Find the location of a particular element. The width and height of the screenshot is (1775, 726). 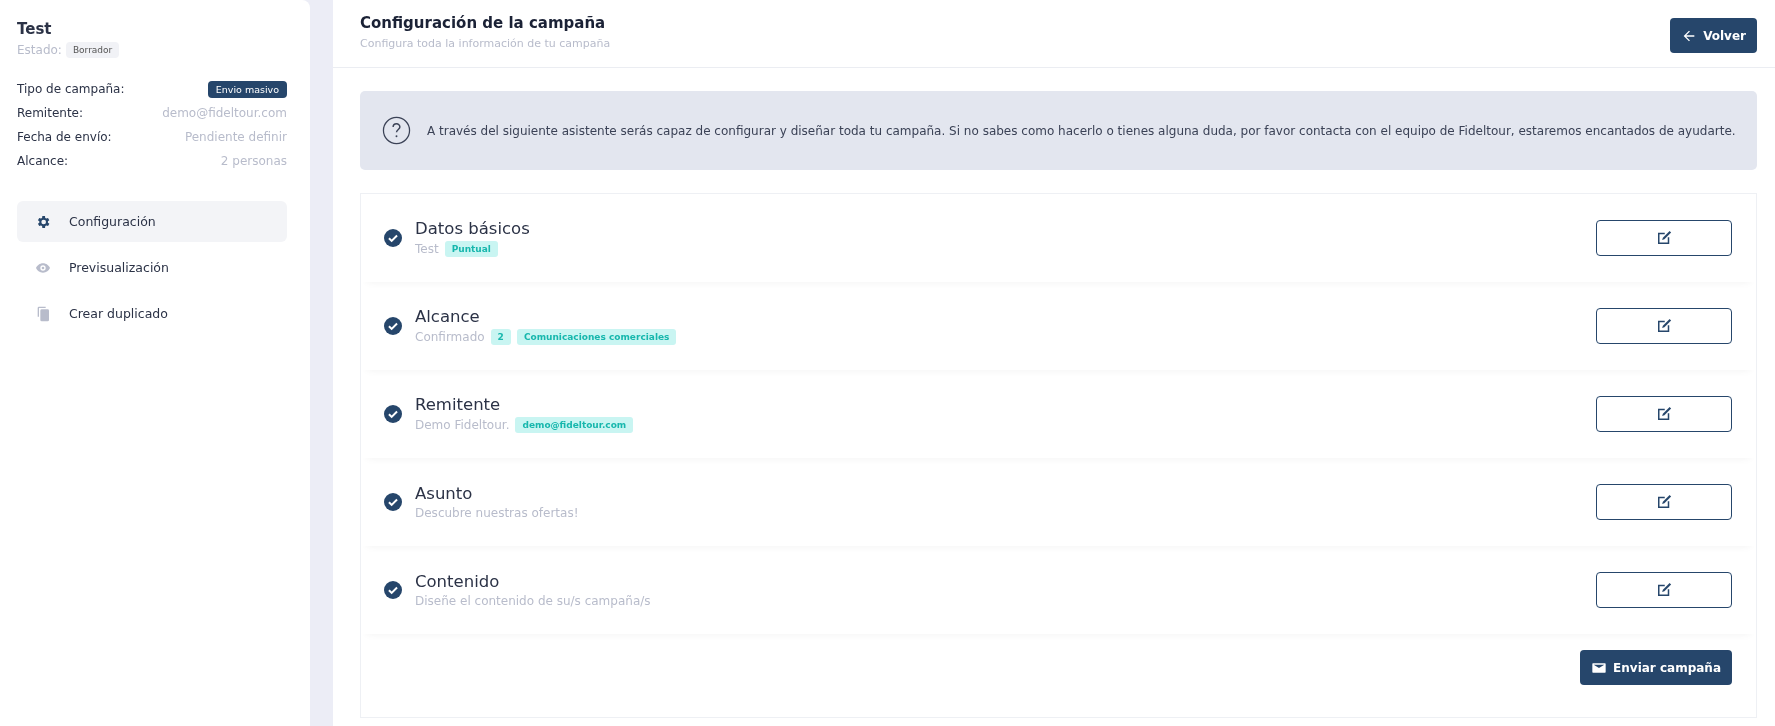

info-label: Alcance: is located at coordinates (43, 161).